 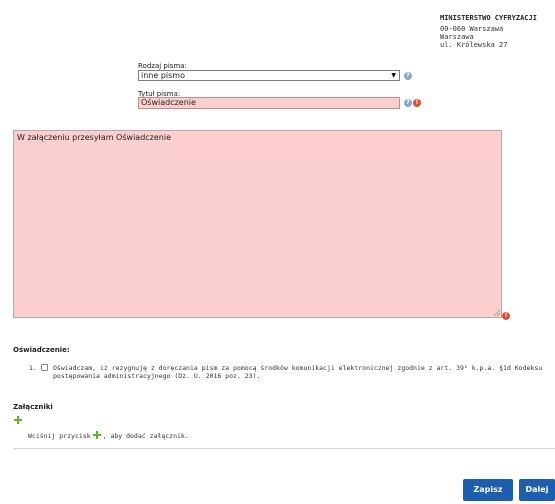 What do you see at coordinates (284, 448) in the screenshot?
I see `footer-divider` at bounding box center [284, 448].